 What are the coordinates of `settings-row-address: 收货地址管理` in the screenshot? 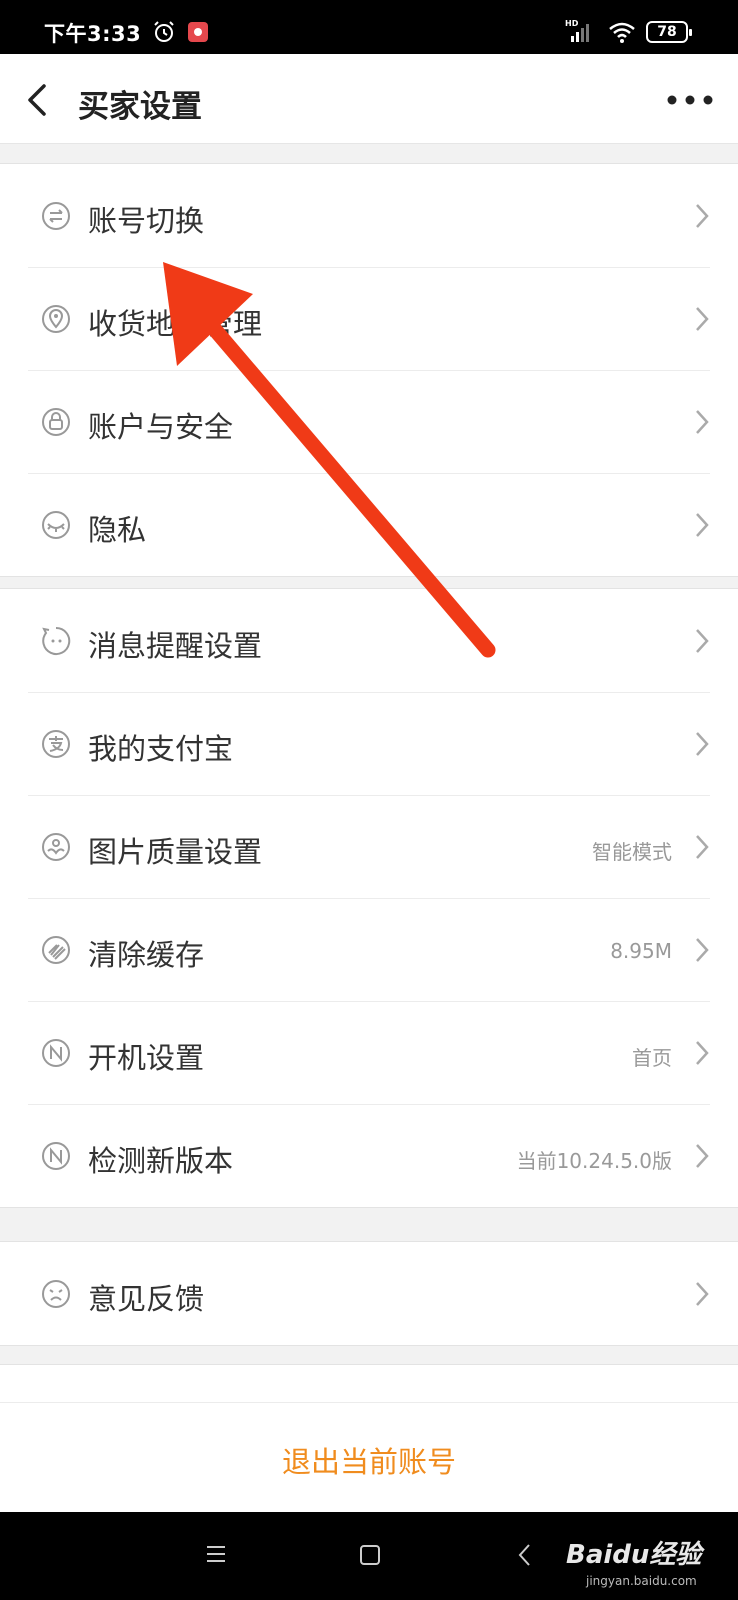 It's located at (369, 318).